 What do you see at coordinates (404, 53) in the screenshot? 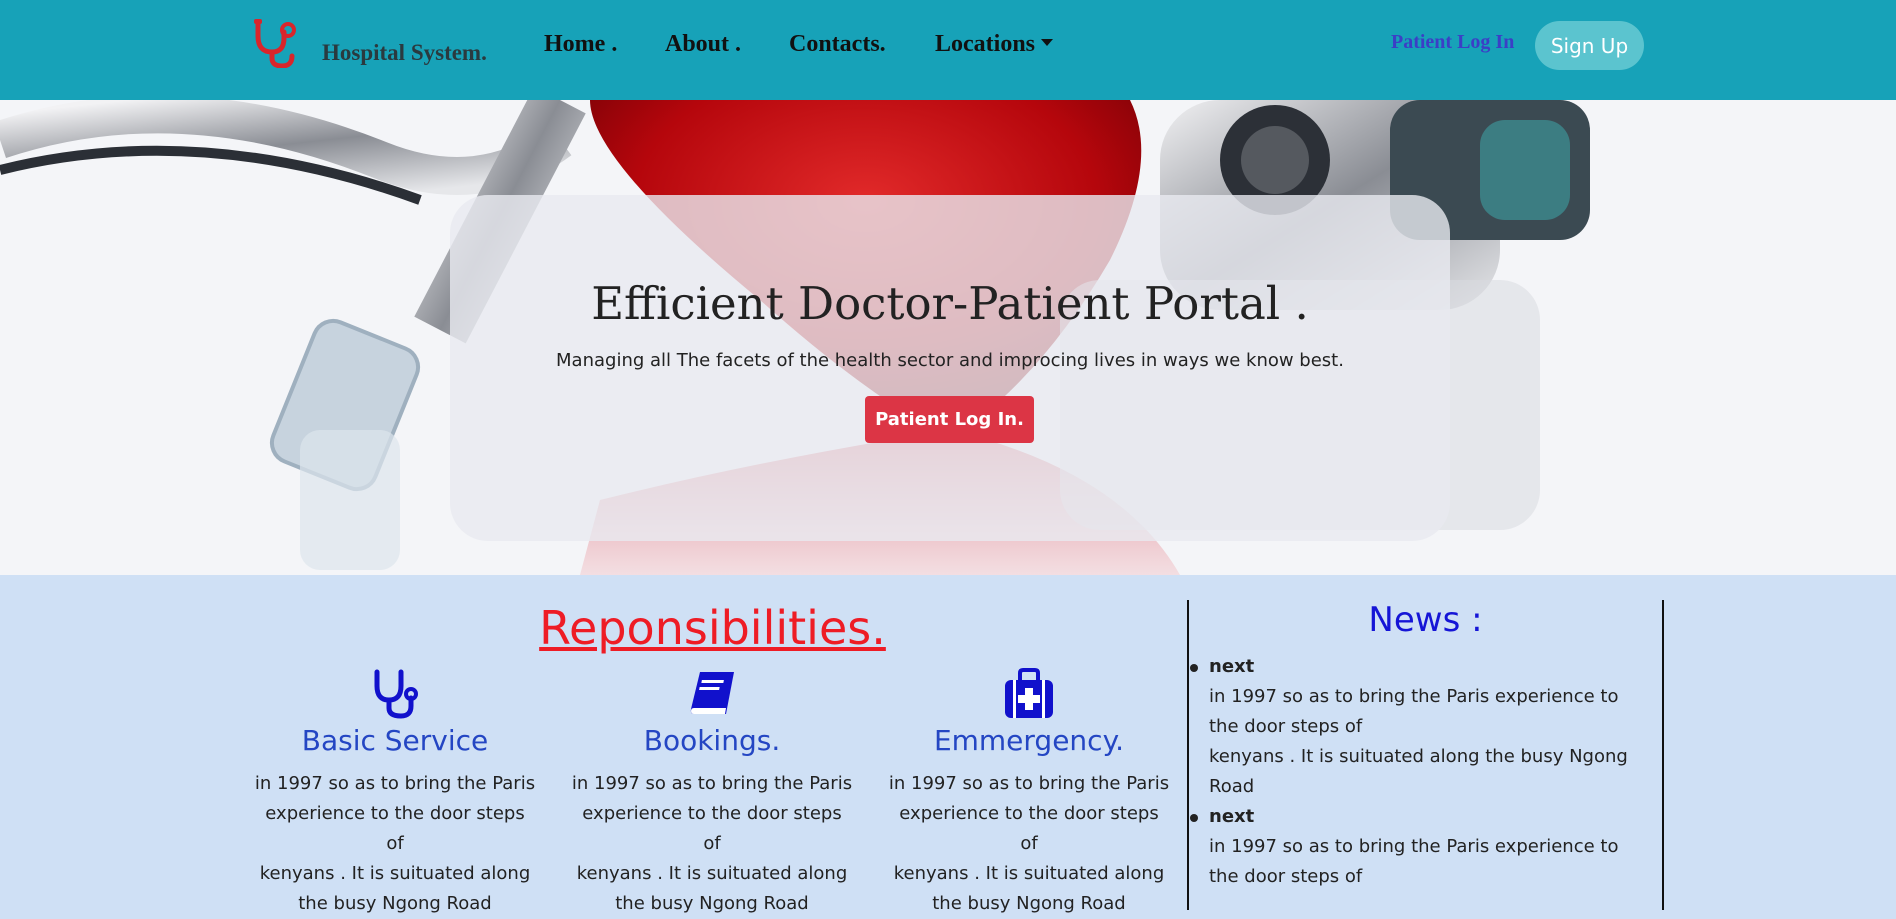
I see `brand-name: Hospital System.` at bounding box center [404, 53].